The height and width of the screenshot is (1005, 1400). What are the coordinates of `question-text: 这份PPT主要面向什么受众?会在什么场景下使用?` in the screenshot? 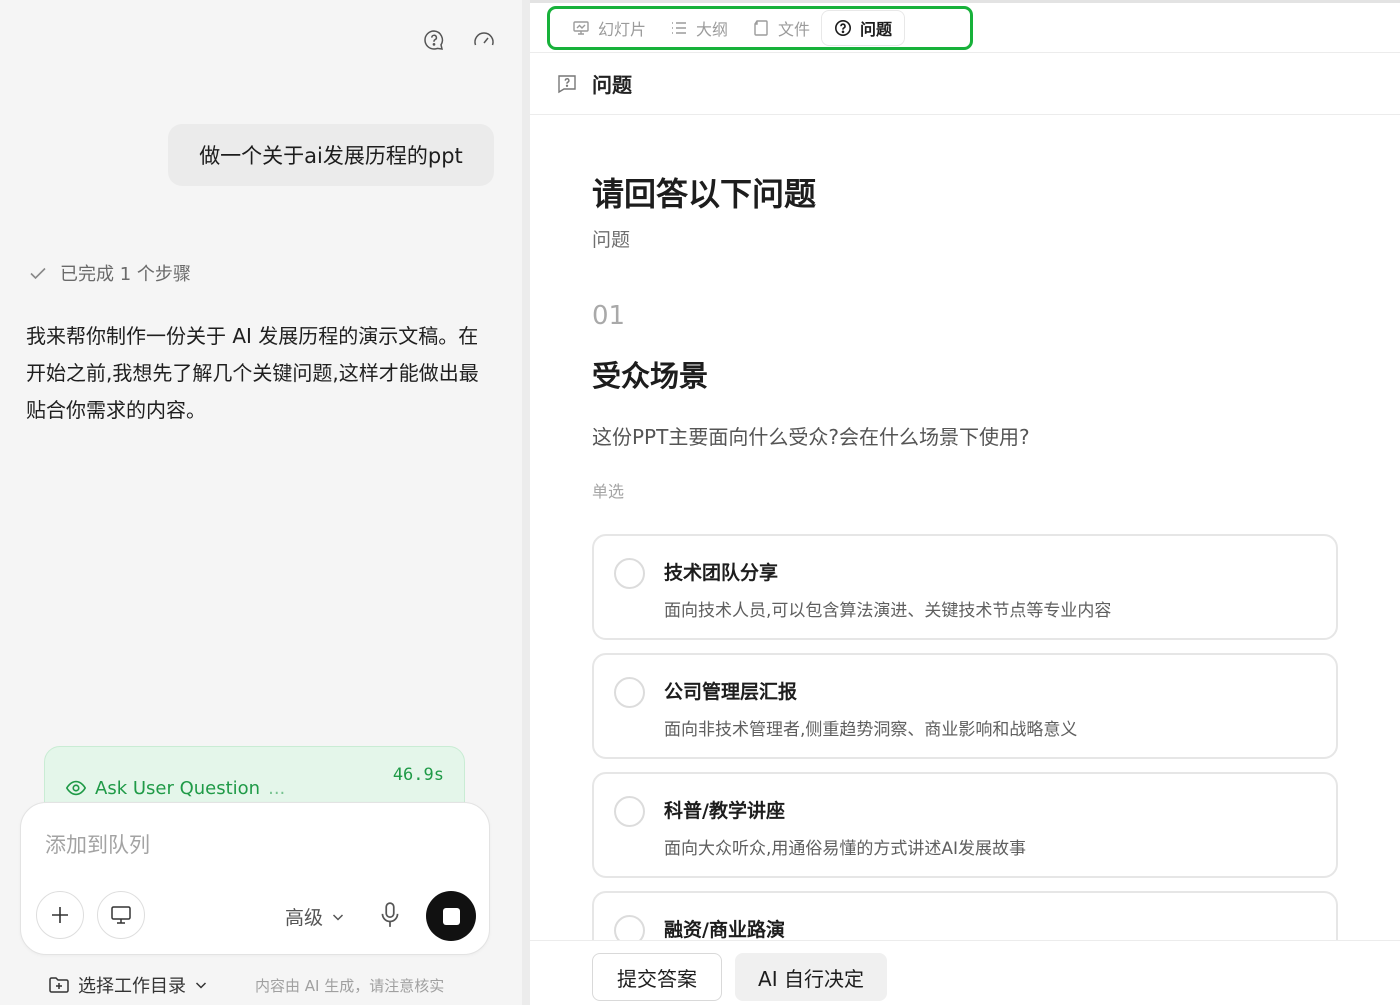 It's located at (811, 437).